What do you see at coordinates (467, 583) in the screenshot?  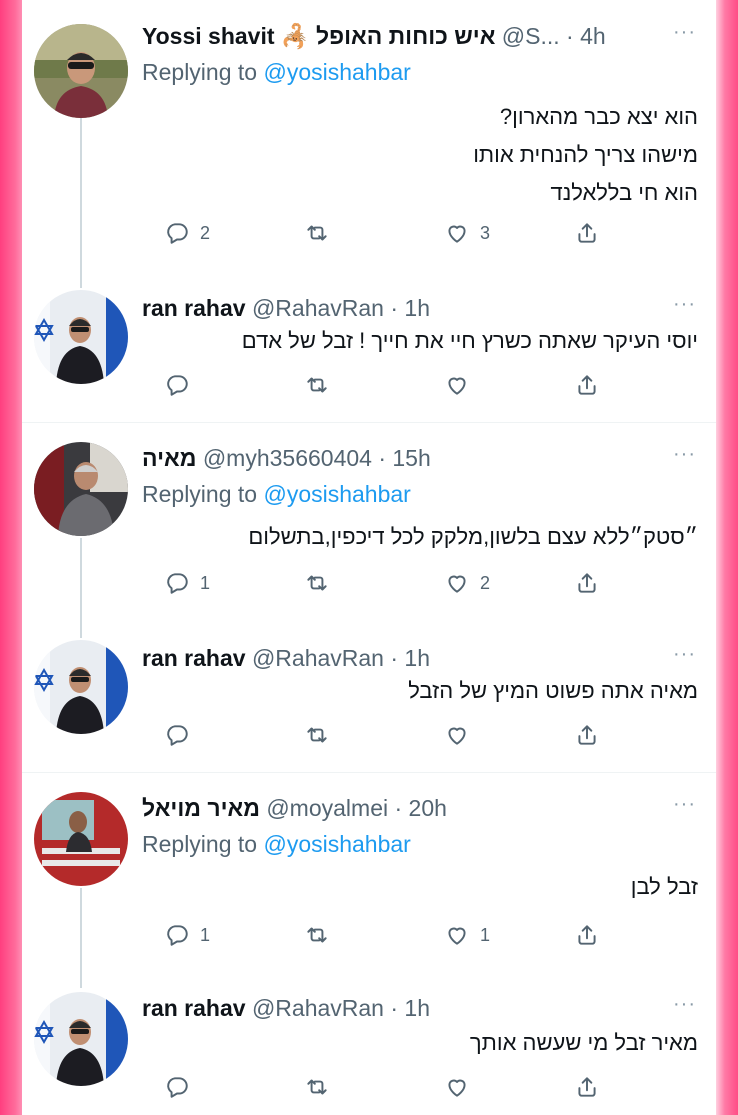 I see `like-button: 2` at bounding box center [467, 583].